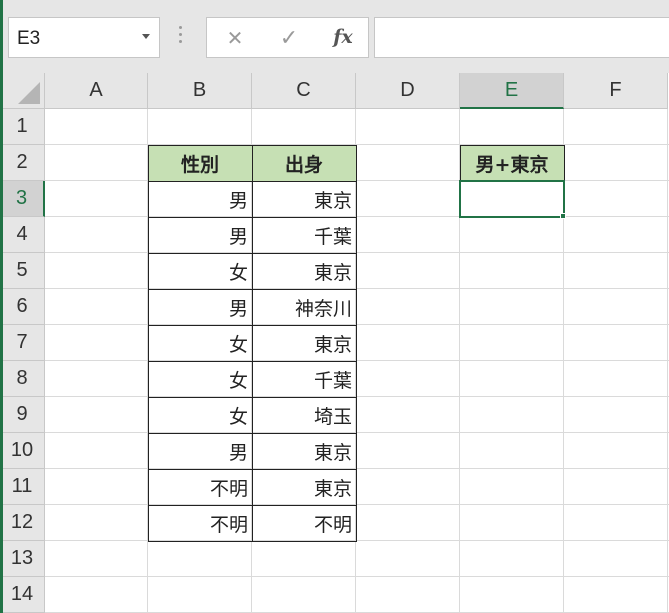 The image size is (669, 613). Describe the element at coordinates (304, 163) in the screenshot. I see `table-header-origin: 出身` at that location.